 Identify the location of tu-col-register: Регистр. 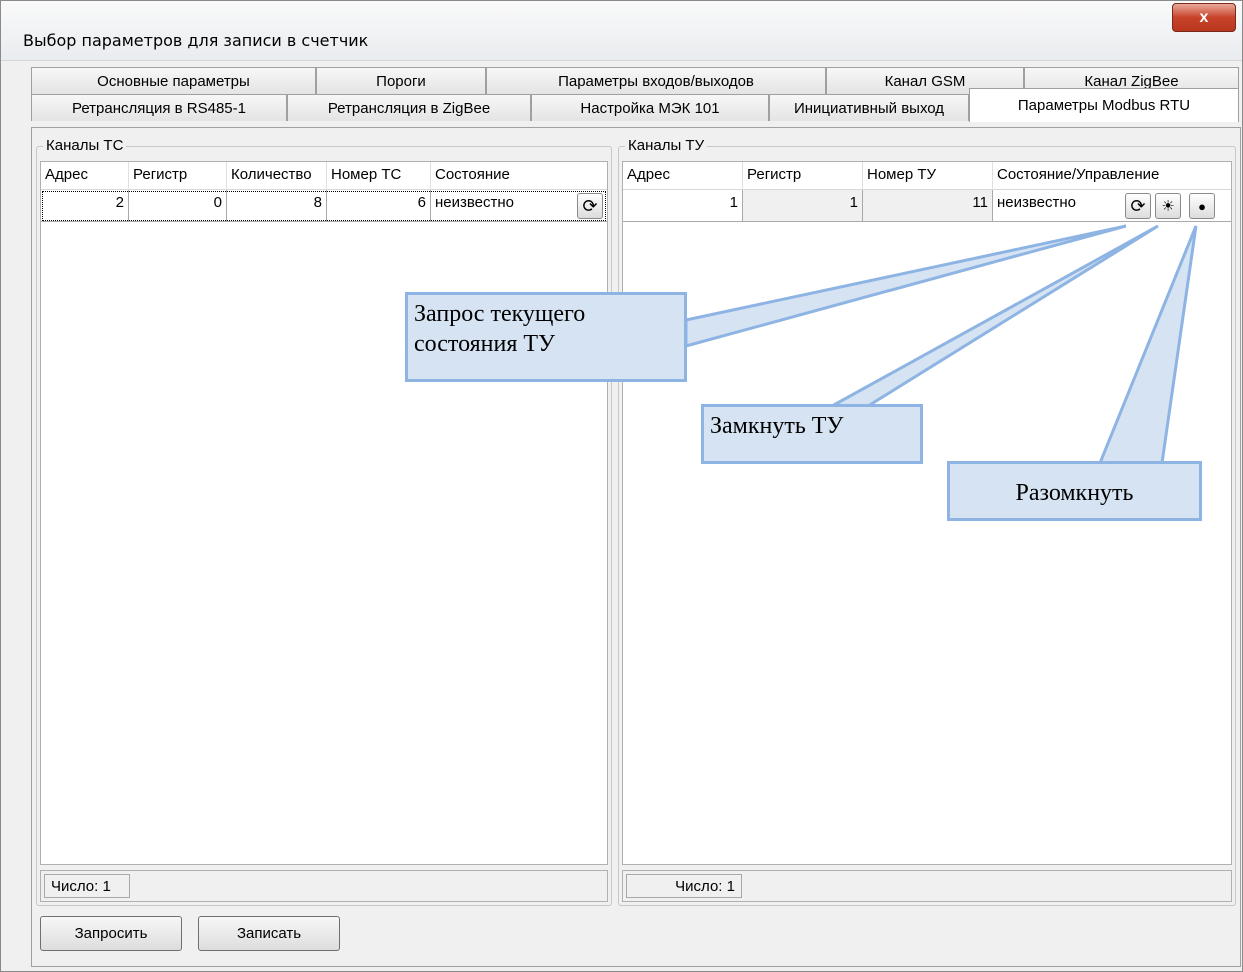
(803, 176).